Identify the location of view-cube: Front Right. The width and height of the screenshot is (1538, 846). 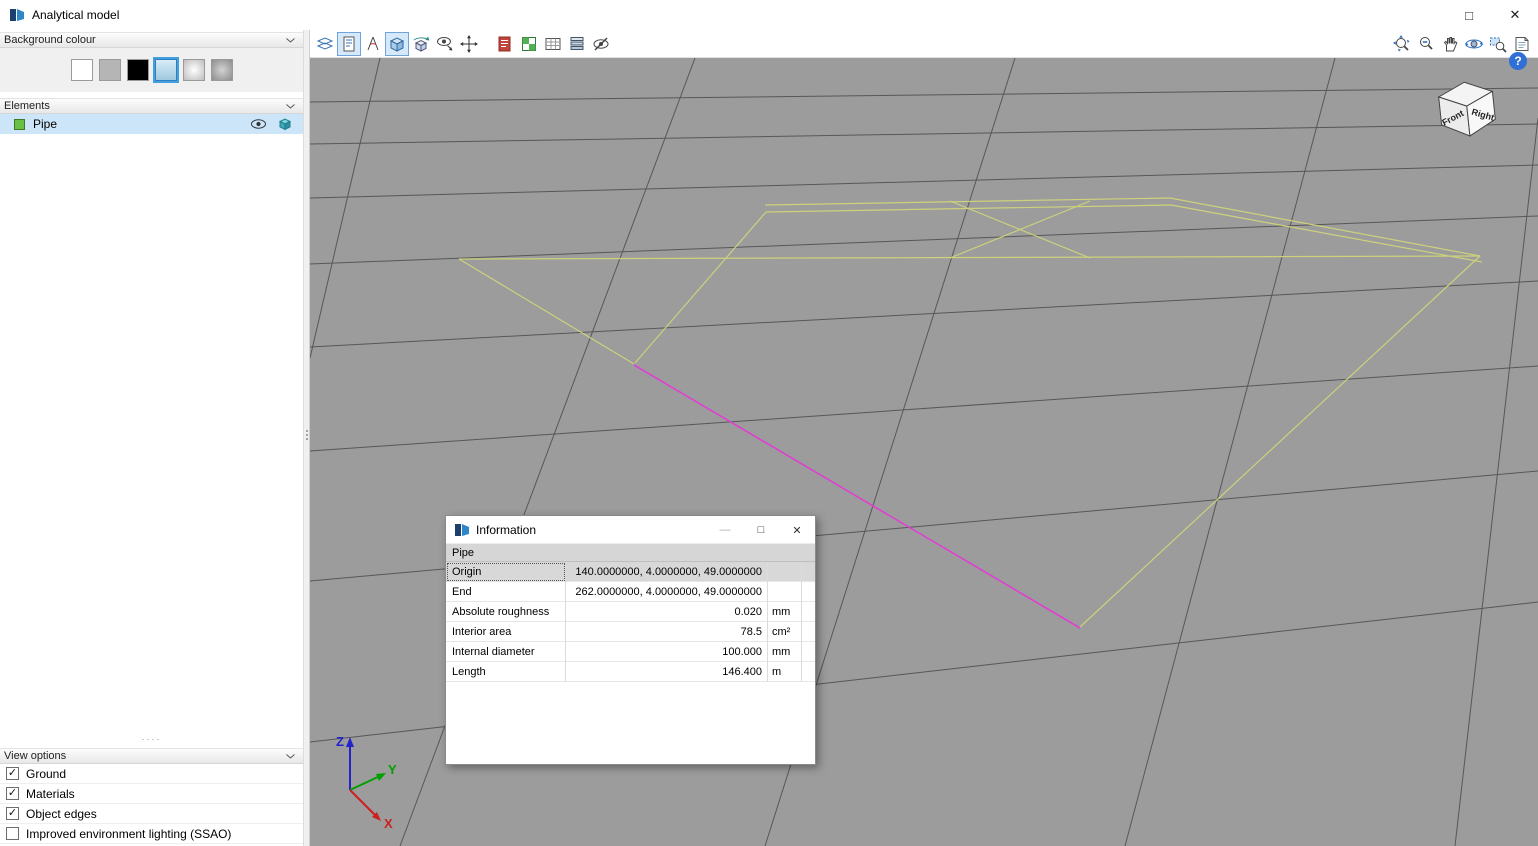
(1468, 108).